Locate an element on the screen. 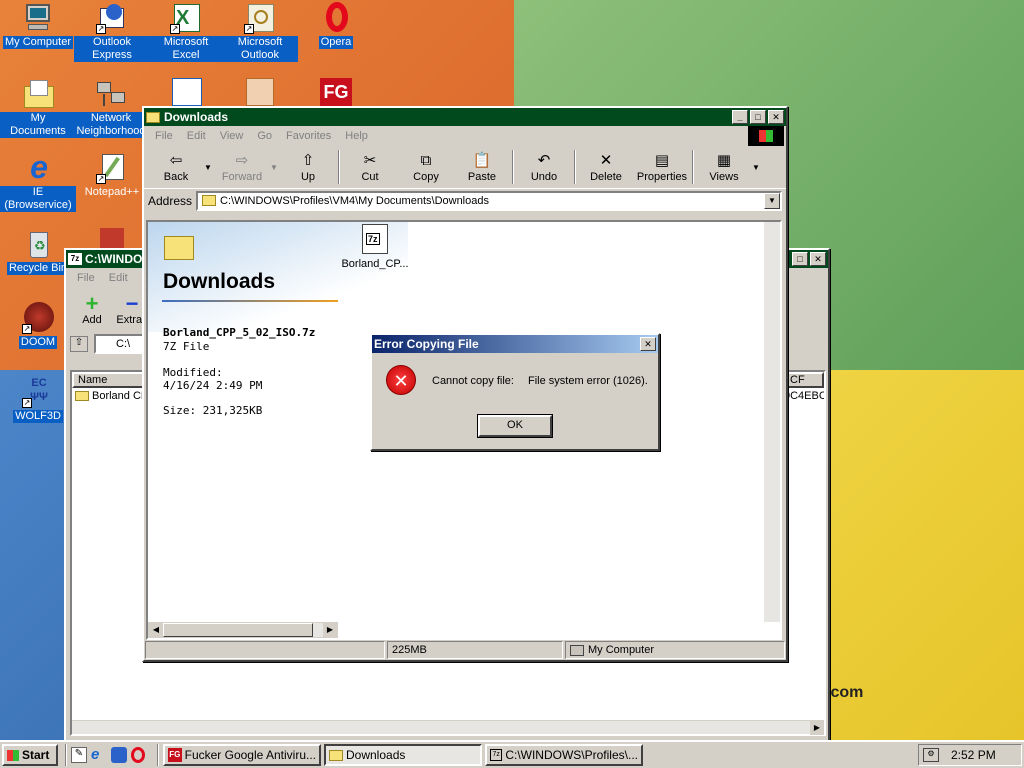  heading-divider is located at coordinates (250, 301).